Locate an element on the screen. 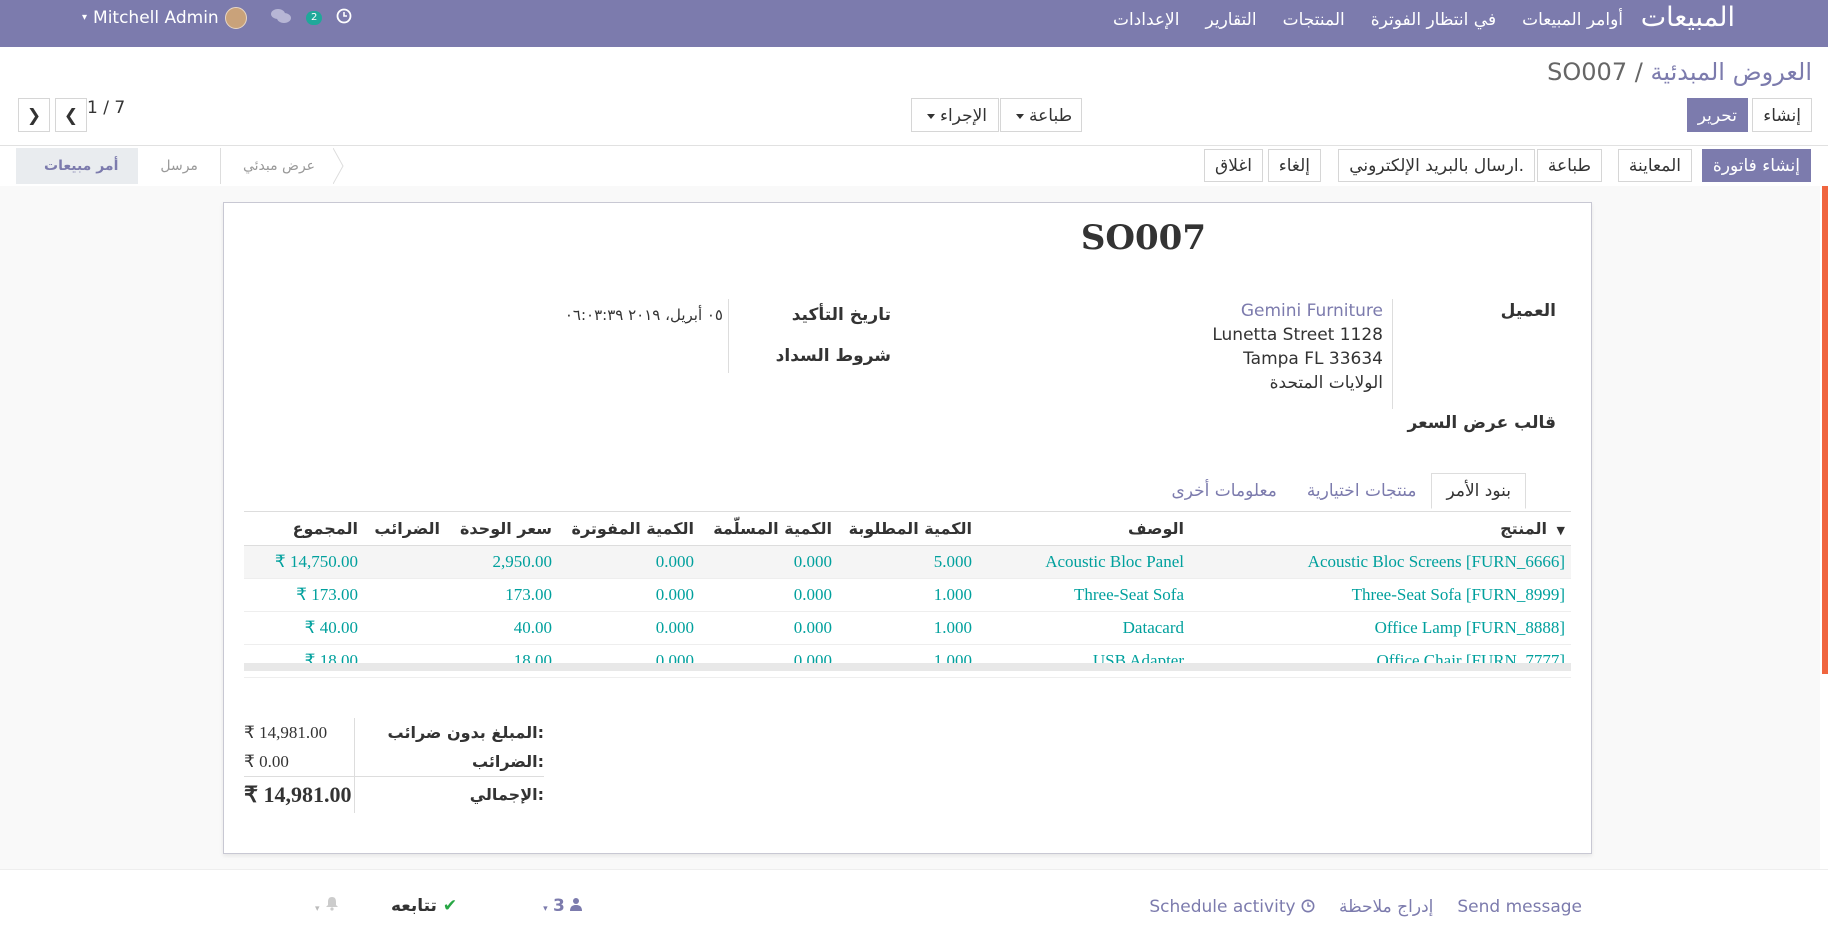 This screenshot has width=1828, height=952. print-button: طباعة is located at coordinates (1569, 165).